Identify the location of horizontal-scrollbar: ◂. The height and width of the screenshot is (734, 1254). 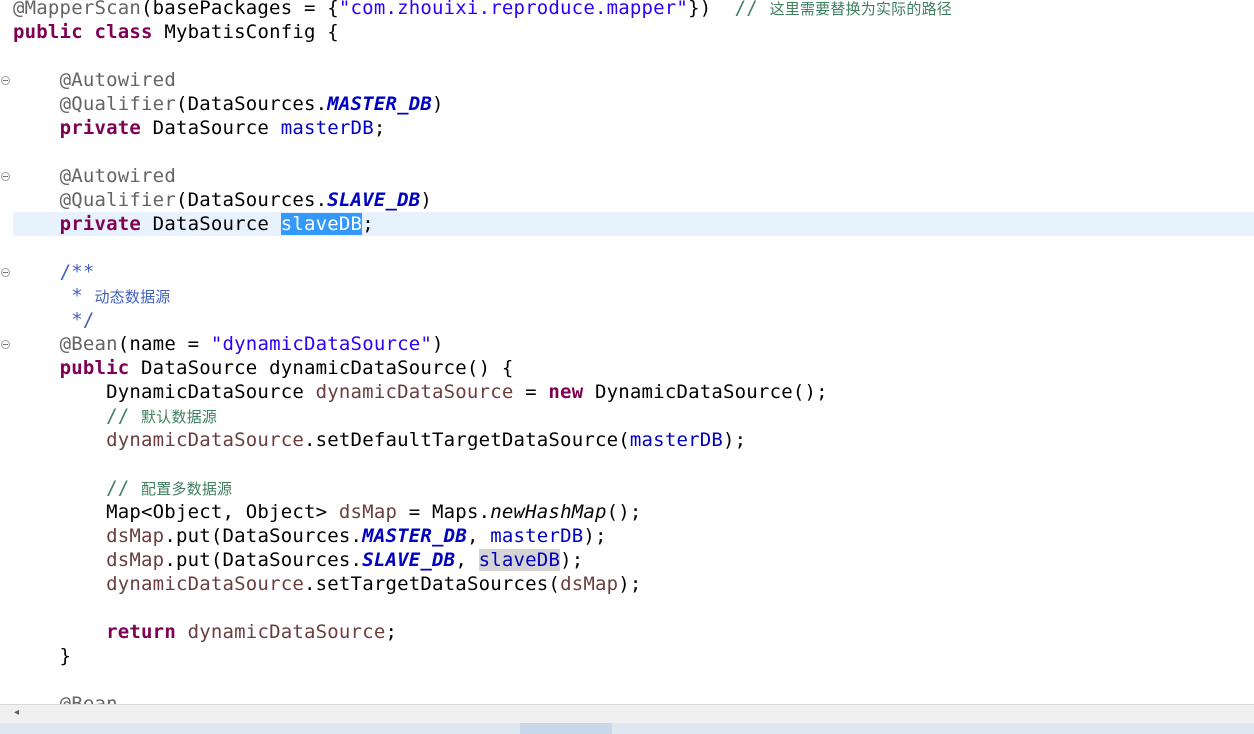
(627, 713).